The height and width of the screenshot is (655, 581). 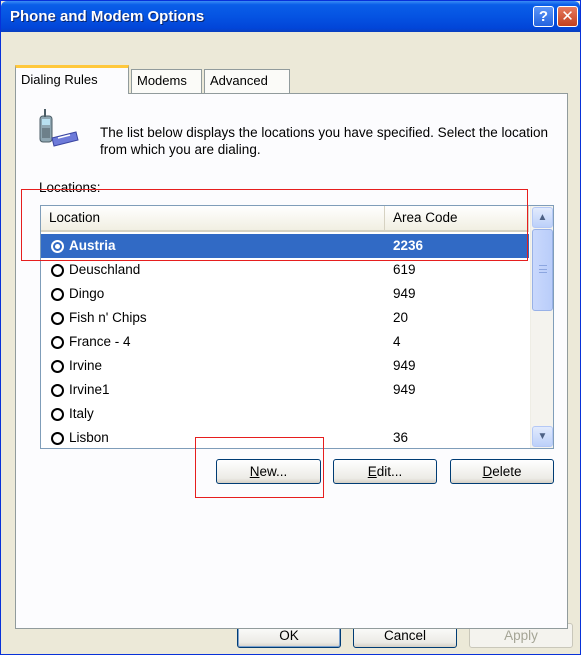 I want to click on radio-dot, so click(x=57, y=246).